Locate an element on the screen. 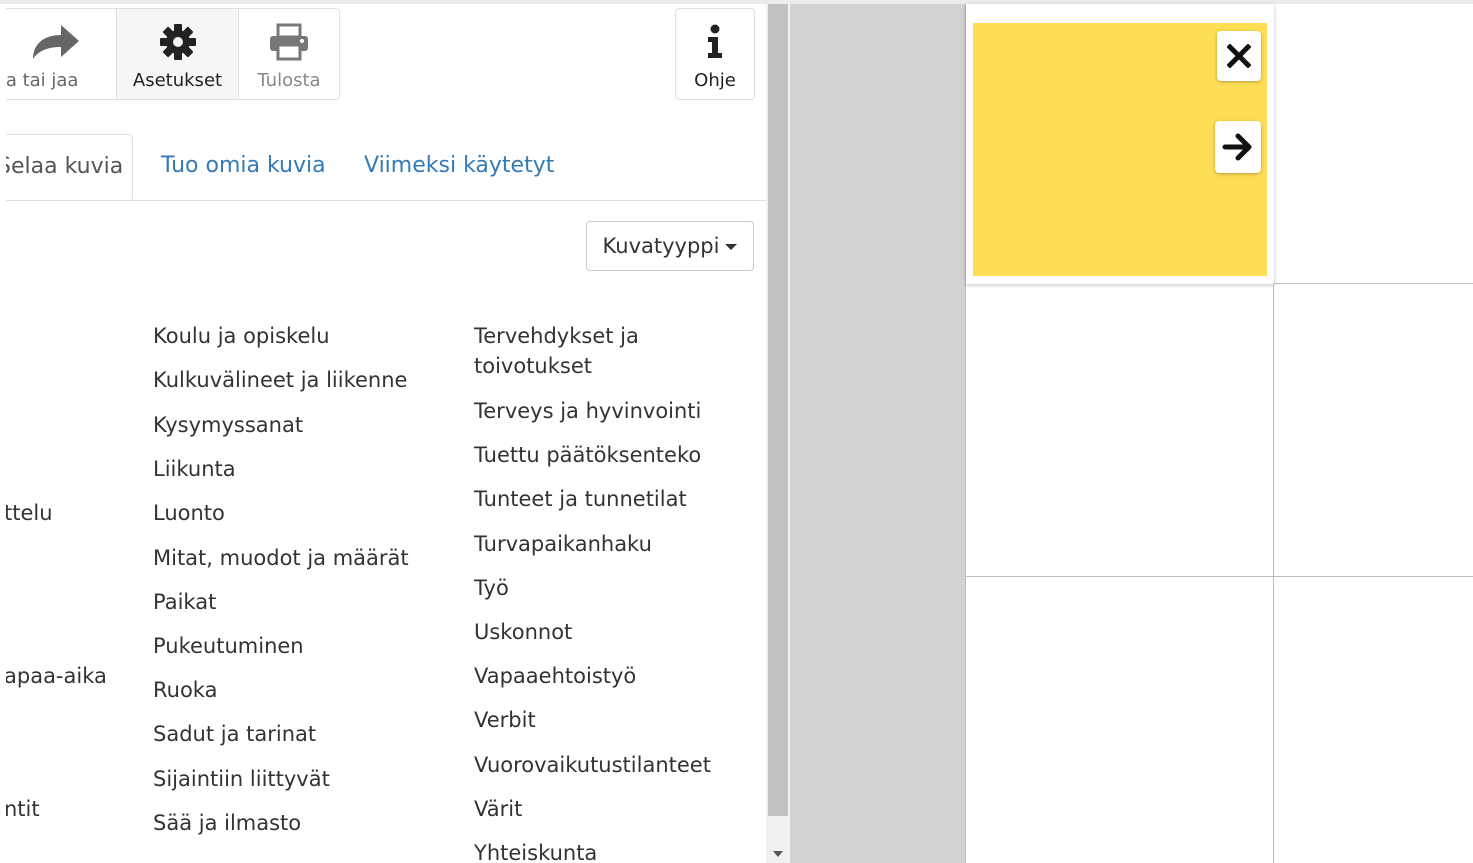 This screenshot has height=863, width=1473. scrollbar-thumb is located at coordinates (778, 410).